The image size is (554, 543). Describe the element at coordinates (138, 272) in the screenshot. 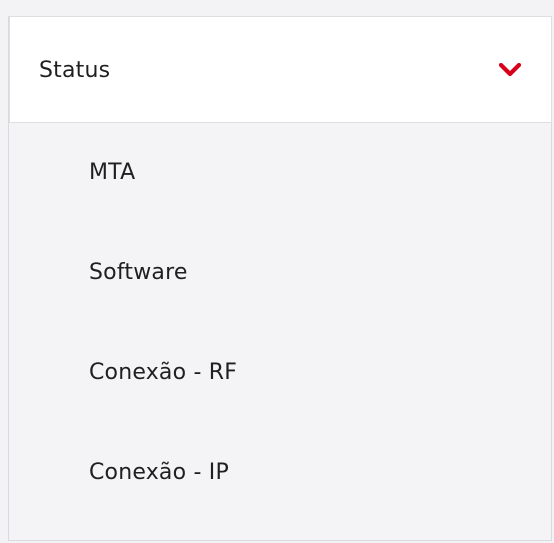

I see `menu-item-label: Software` at that location.